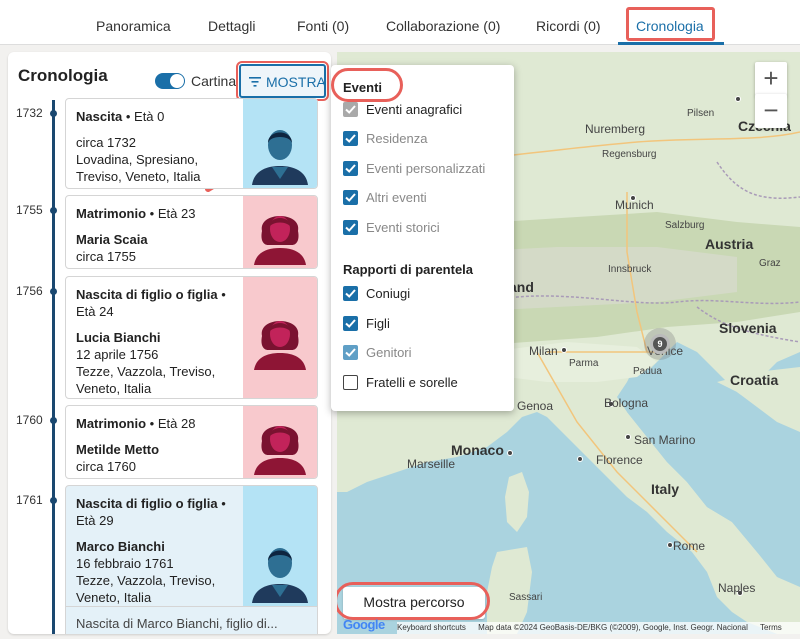  Describe the element at coordinates (29, 291) in the screenshot. I see `timeline-year: 1756` at that location.